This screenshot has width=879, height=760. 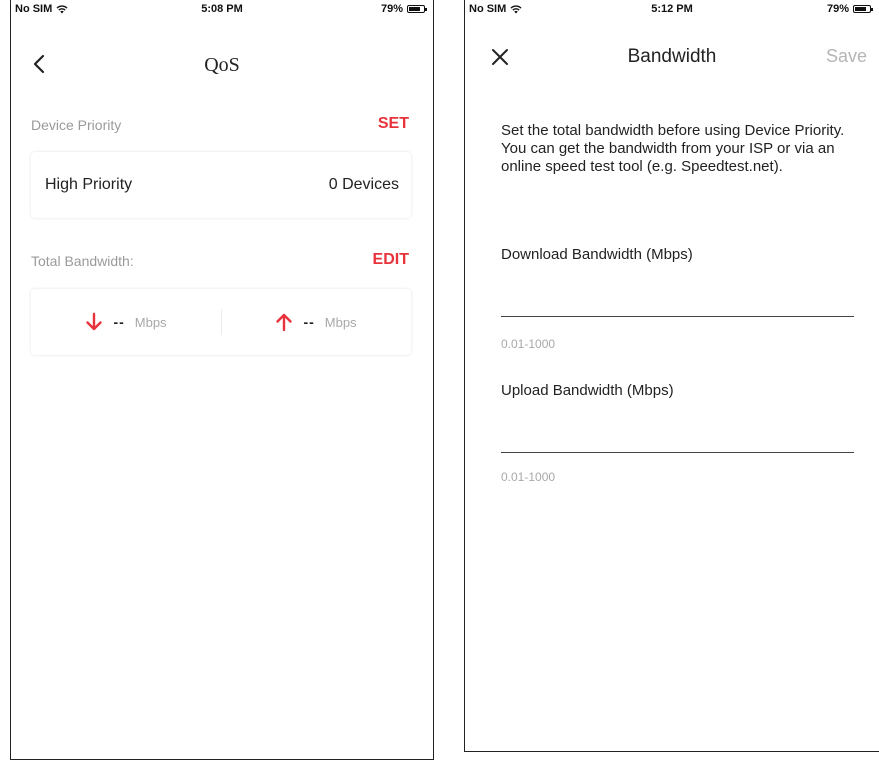 What do you see at coordinates (587, 390) in the screenshot?
I see `upload-bandwidth-label: Upload Bandwidth (Mbps)` at bounding box center [587, 390].